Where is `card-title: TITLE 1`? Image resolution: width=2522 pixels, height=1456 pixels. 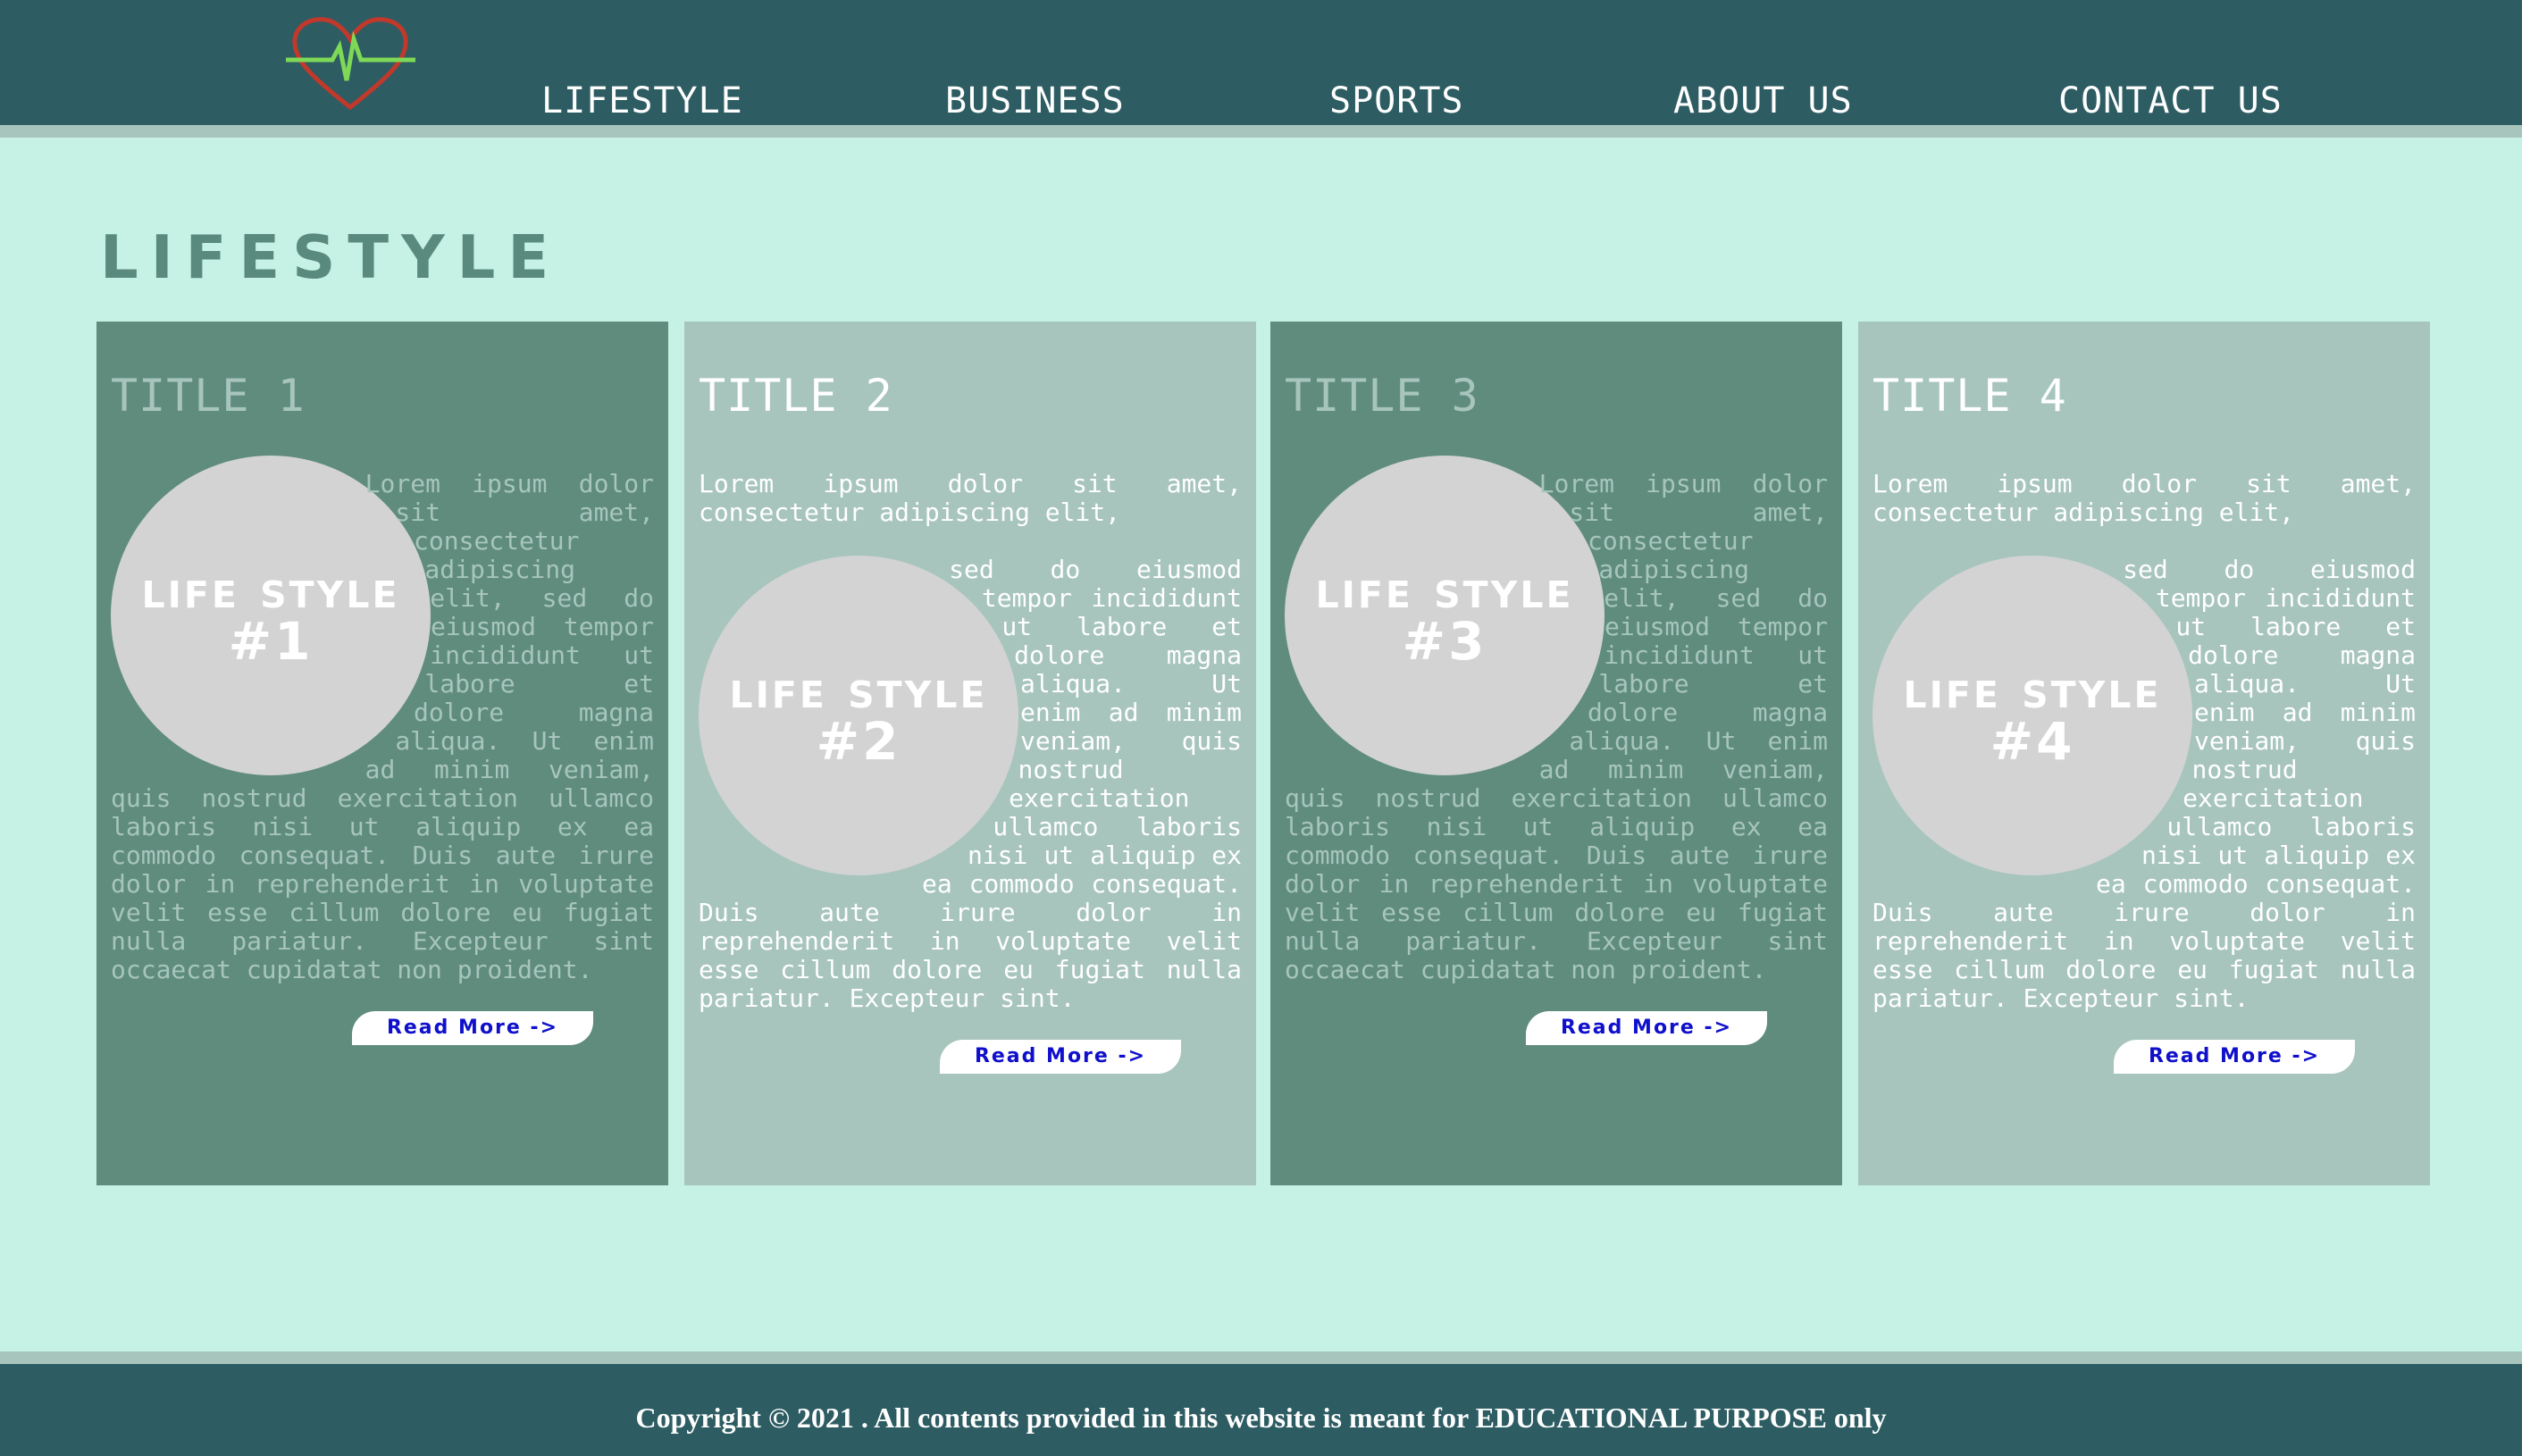 card-title: TITLE 1 is located at coordinates (208, 396).